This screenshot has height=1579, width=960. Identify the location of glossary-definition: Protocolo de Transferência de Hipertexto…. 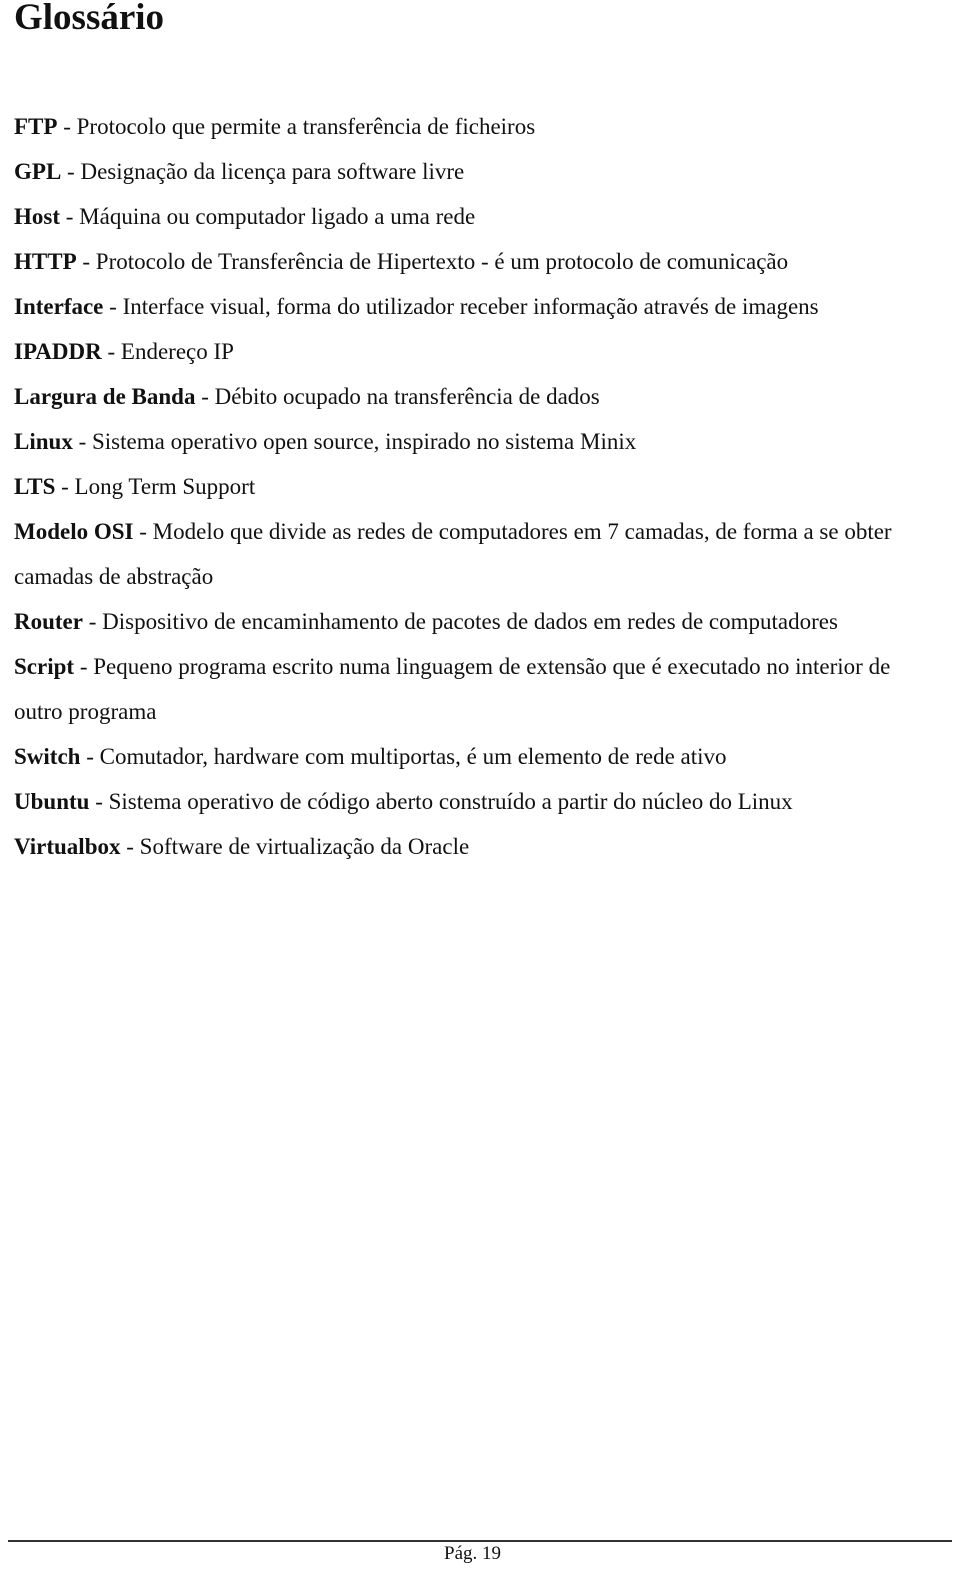
(442, 261).